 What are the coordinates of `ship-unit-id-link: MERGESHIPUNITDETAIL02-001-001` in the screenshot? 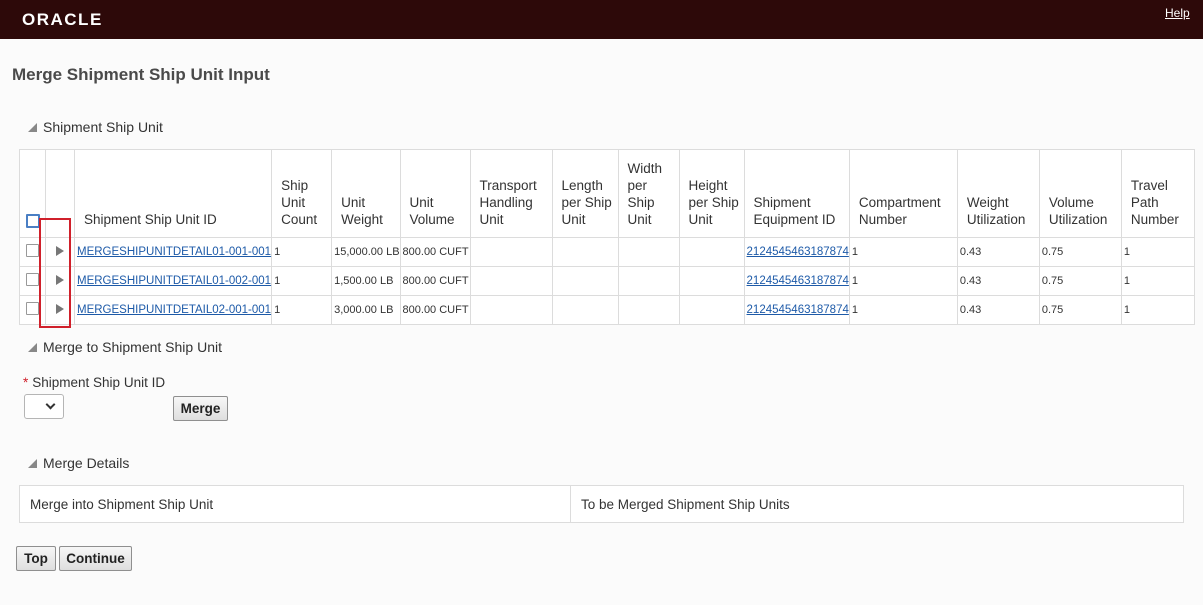 It's located at (174, 310).